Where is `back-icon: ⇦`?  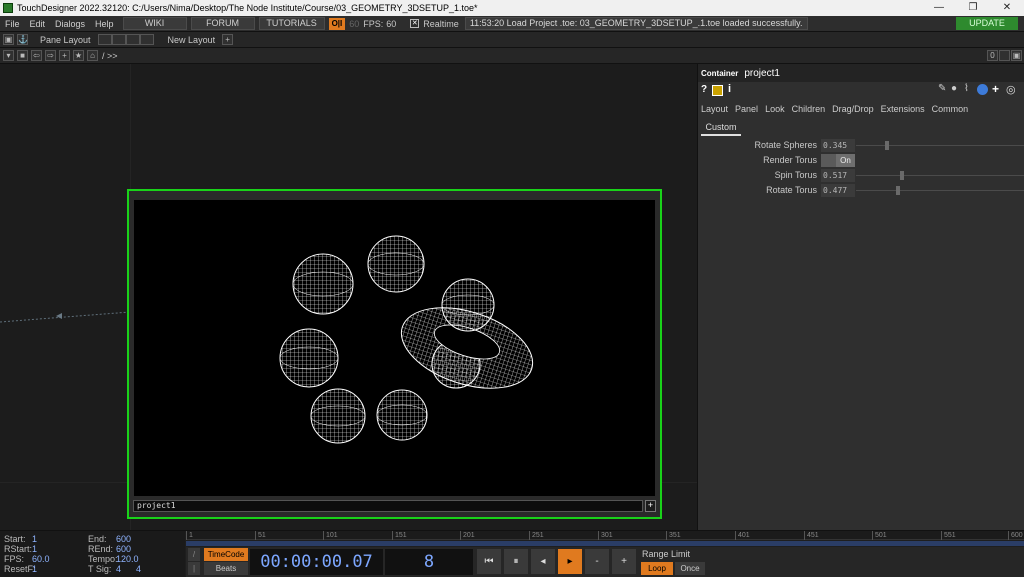 back-icon: ⇦ is located at coordinates (36, 55).